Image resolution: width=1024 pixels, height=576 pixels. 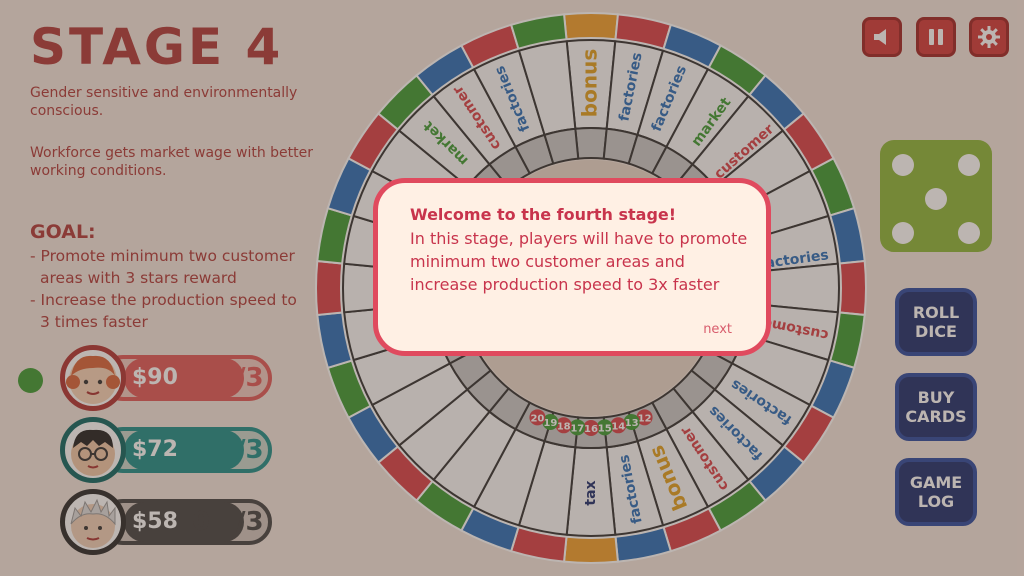 I want to click on board-label: tax, so click(x=591, y=492).